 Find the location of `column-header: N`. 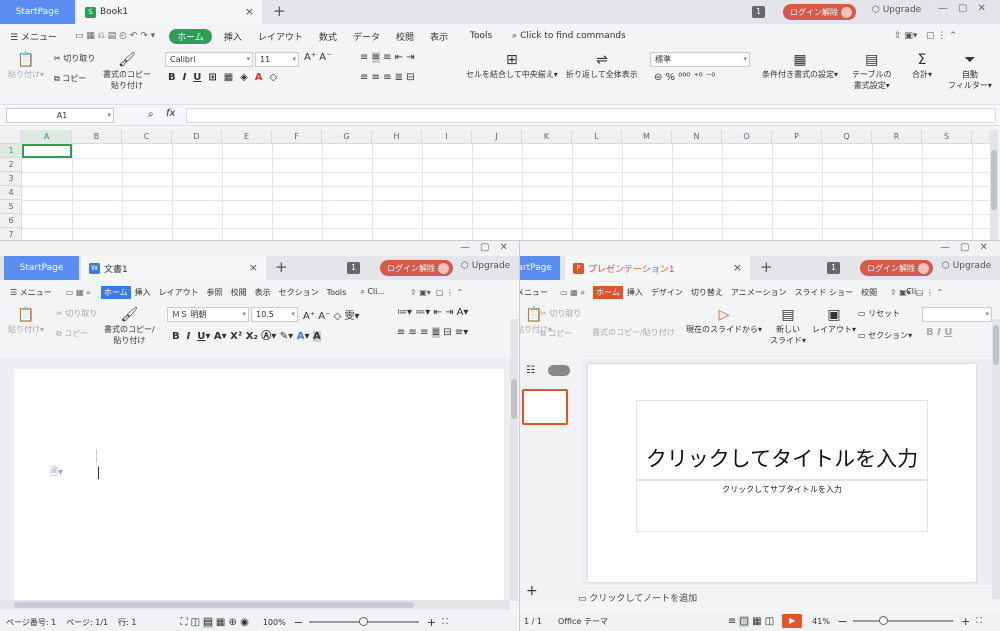

column-header: N is located at coordinates (697, 137).